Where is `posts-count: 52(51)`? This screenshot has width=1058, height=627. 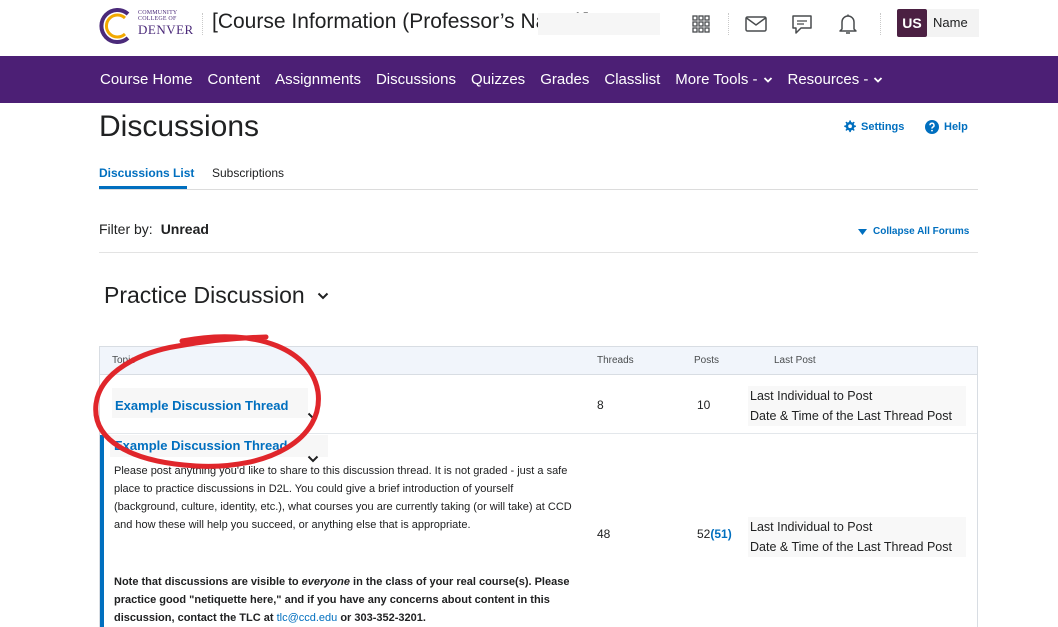 posts-count: 52(51) is located at coordinates (714, 534).